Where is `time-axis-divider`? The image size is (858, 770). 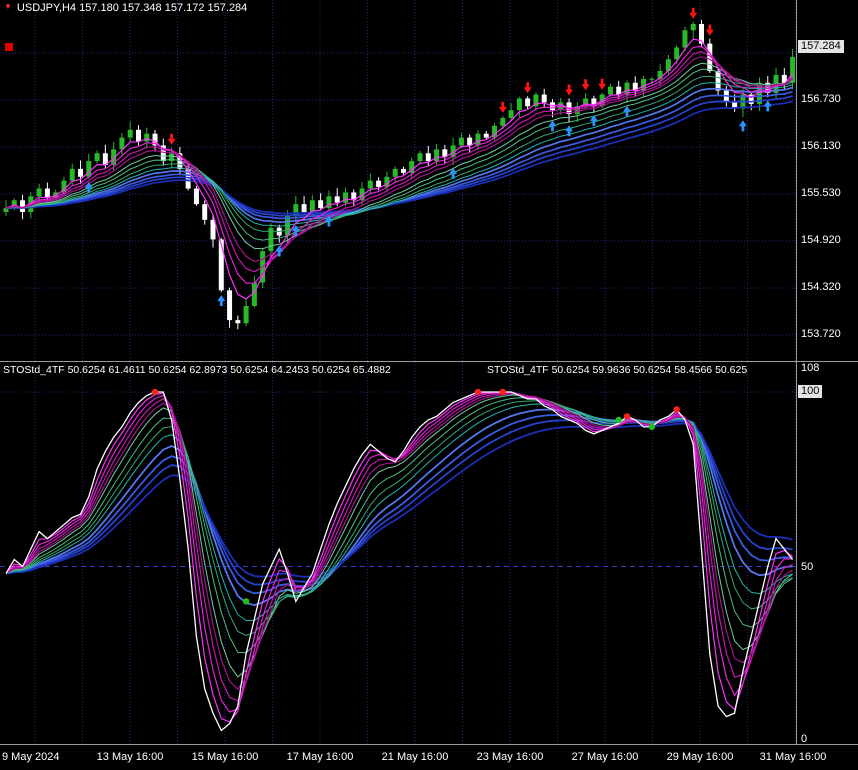 time-axis-divider is located at coordinates (429, 744).